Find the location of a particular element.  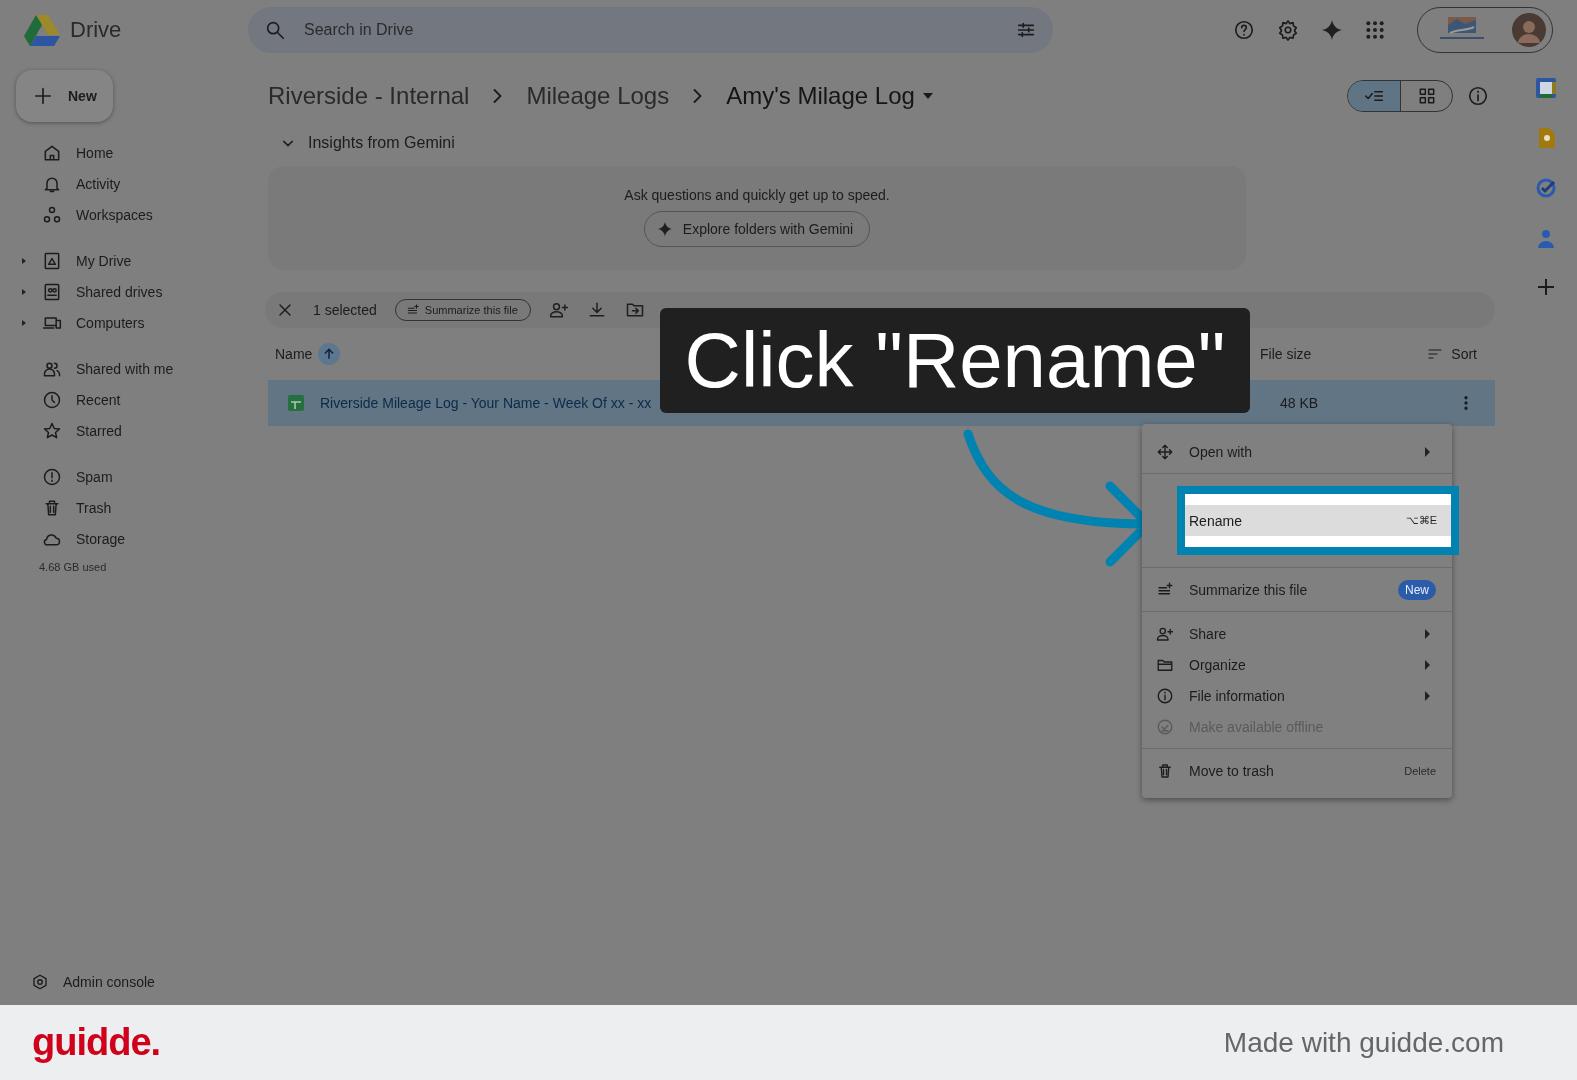

shortcut: Delete is located at coordinates (1420, 770).